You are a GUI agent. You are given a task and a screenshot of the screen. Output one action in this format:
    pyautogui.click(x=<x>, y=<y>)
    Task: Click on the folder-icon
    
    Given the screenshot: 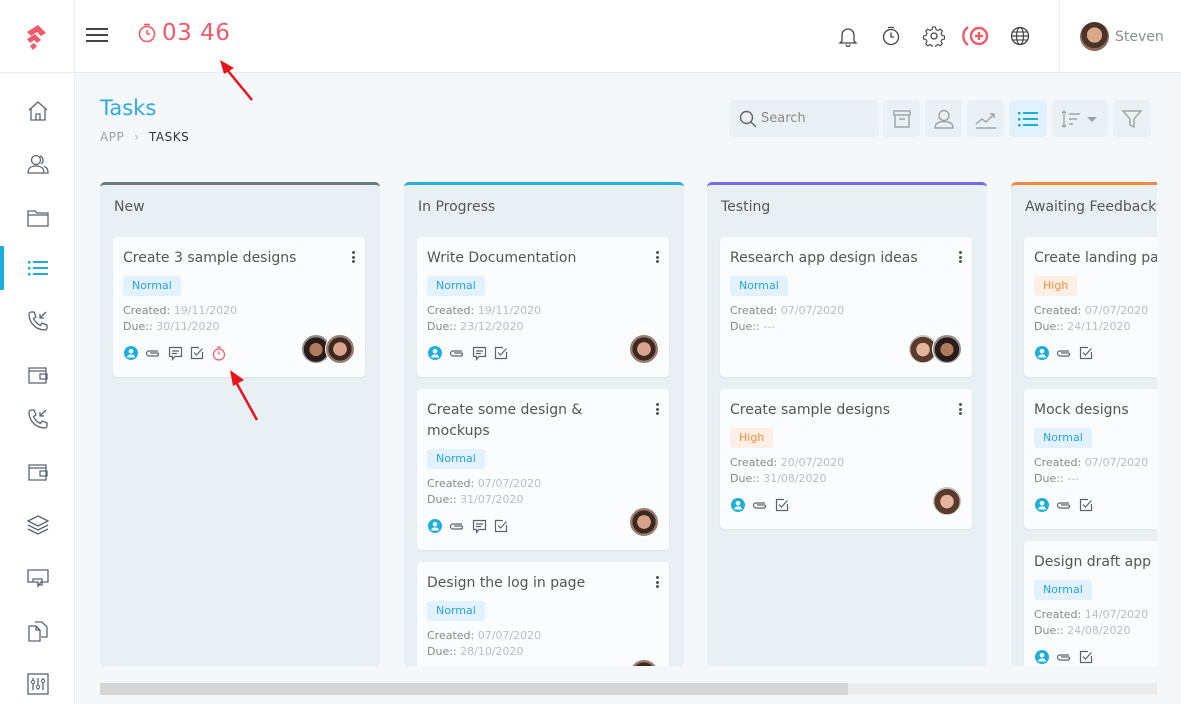 What is the action you would take?
    pyautogui.click(x=37, y=218)
    